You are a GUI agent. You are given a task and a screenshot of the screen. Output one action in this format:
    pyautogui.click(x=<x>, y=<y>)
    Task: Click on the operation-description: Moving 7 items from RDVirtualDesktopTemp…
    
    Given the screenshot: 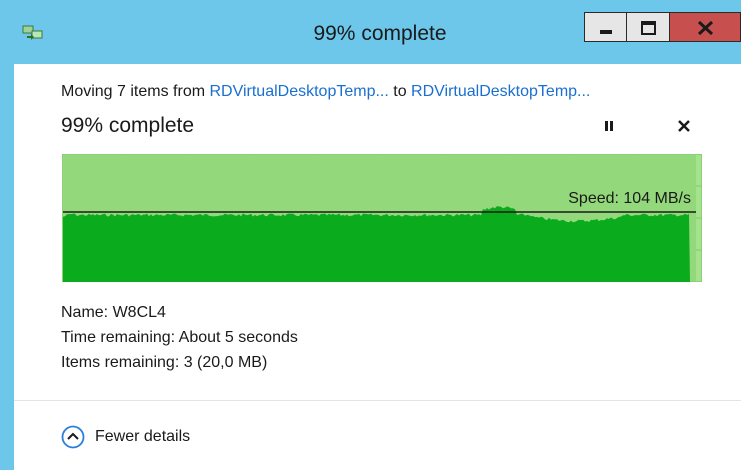 What is the action you would take?
    pyautogui.click(x=325, y=92)
    